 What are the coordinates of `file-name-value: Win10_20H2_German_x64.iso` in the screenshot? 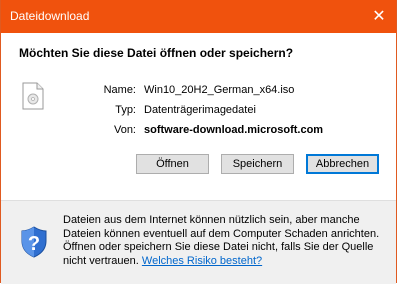 It's located at (219, 90).